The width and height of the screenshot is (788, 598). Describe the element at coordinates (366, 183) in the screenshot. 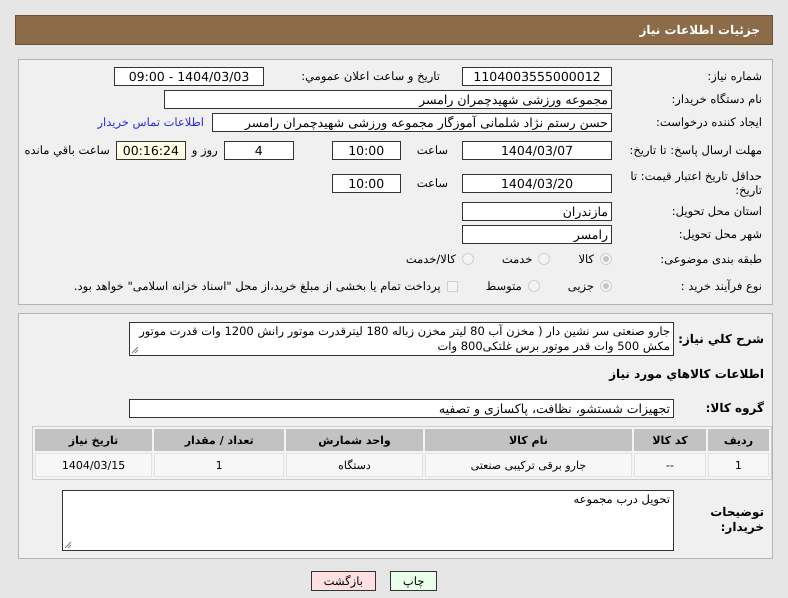

I see `validity-time-field: 10:00` at that location.